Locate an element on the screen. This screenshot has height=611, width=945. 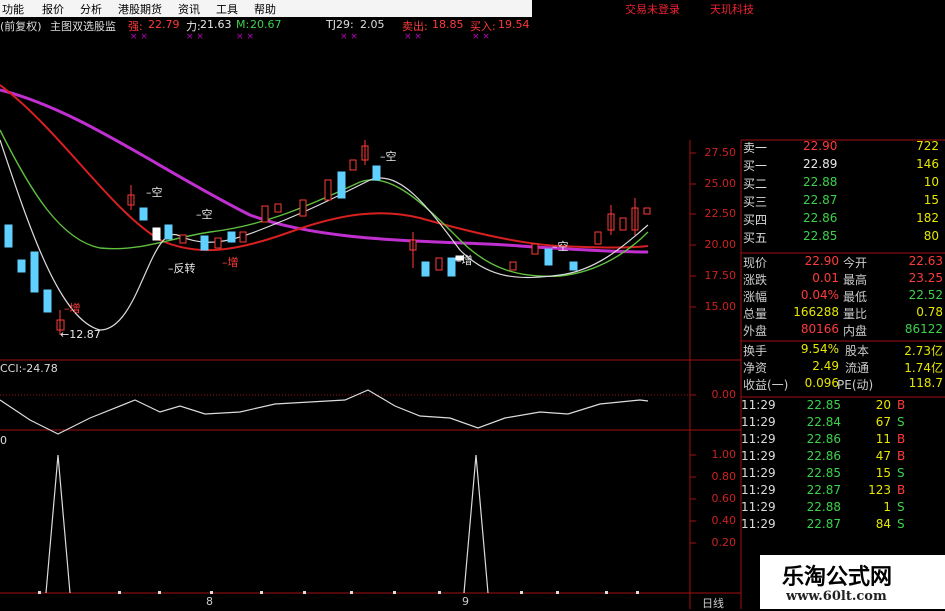
order-book-row: 卖一 22.90 722 is located at coordinates (841, 147).